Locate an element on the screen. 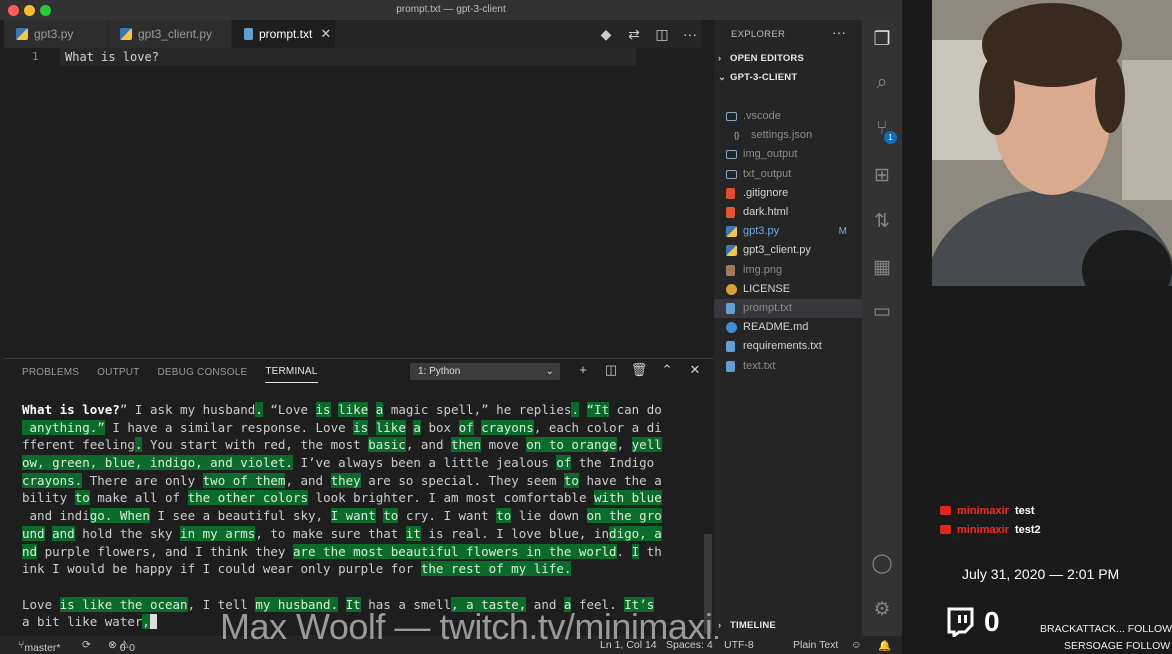 The width and height of the screenshot is (1172, 654). file-name: README.md is located at coordinates (776, 327).